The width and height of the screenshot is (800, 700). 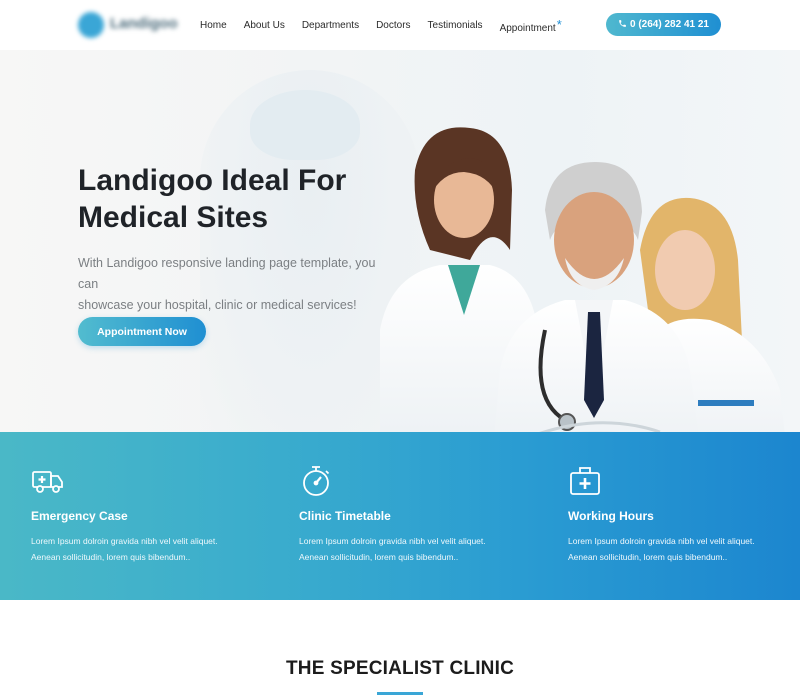 What do you see at coordinates (455, 25) in the screenshot?
I see `nav-testimonials: Testimonials` at bounding box center [455, 25].